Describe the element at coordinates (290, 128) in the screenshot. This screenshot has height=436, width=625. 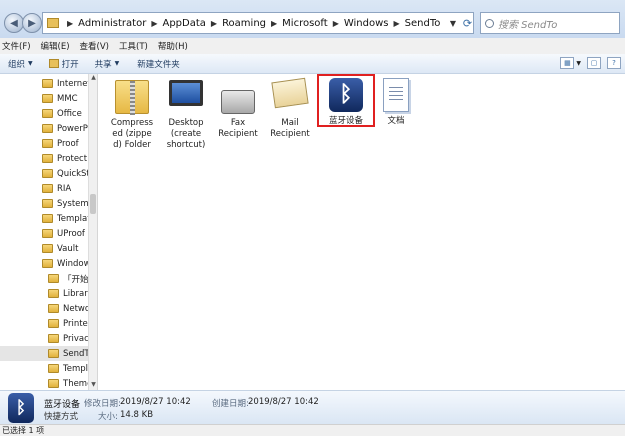
I see `file-label: Mail Recipient` at that location.